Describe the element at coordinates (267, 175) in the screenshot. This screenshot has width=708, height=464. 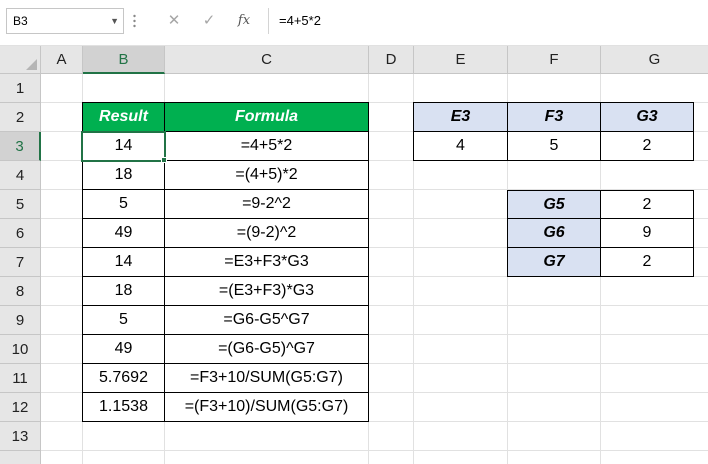
I see `formula-cell-c4: =(4+5)*2` at that location.